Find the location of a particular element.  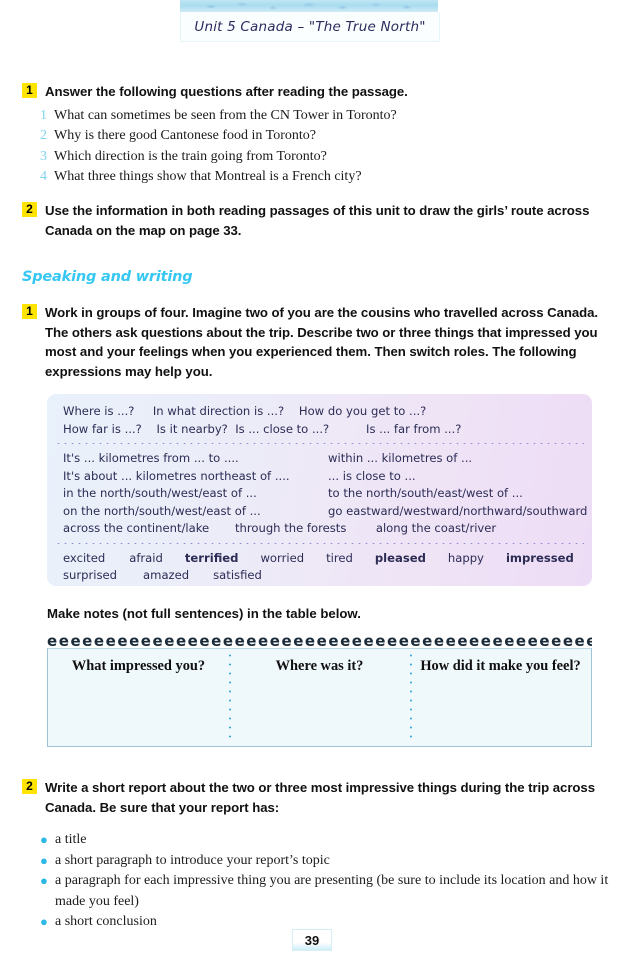

column-header: Where was it? is located at coordinates (319, 666).